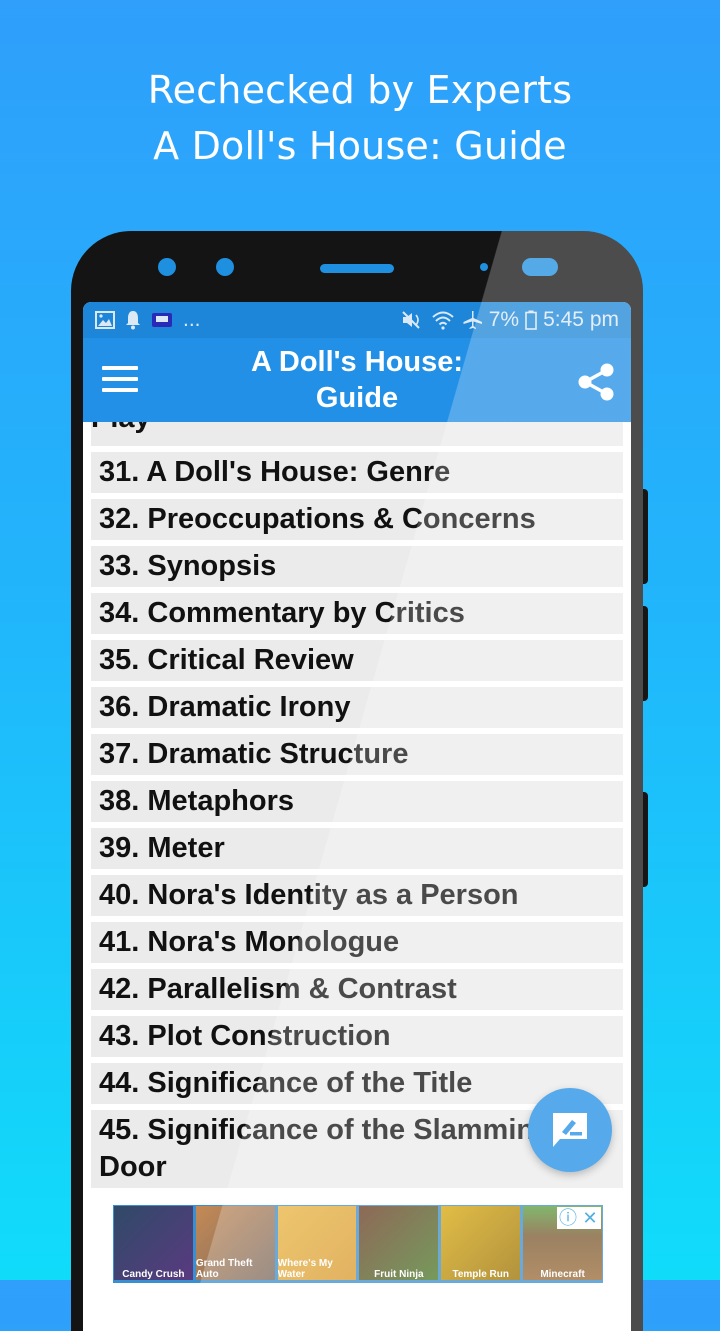 The width and height of the screenshot is (720, 1331). Describe the element at coordinates (357, 519) in the screenshot. I see `list-item: 32. Preoccupations & Concerns` at that location.